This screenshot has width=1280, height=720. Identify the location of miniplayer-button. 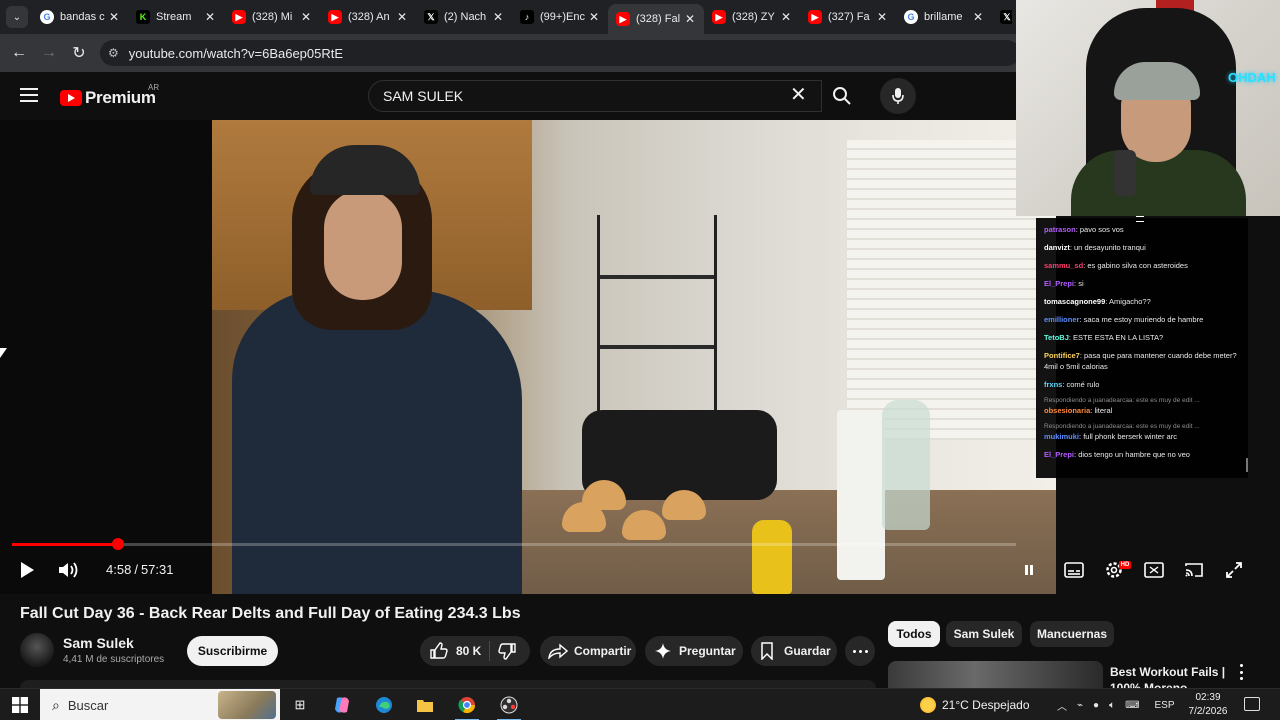
(1154, 570).